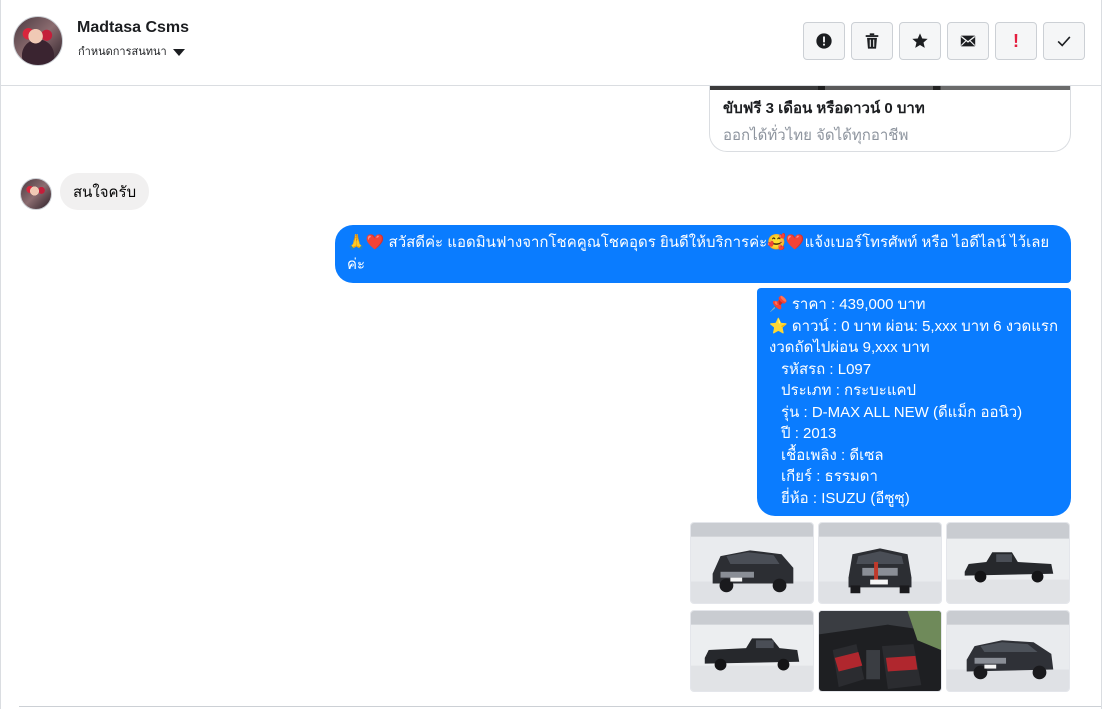  I want to click on car-front-angle-image, so click(1008, 651).